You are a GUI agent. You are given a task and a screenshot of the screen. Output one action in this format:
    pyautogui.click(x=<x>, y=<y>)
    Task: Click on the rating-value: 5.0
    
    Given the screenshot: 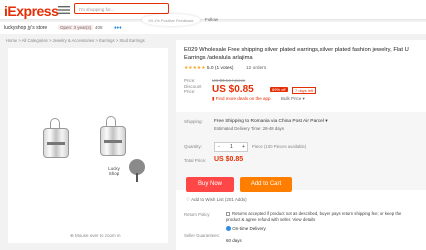 What is the action you would take?
    pyautogui.click(x=210, y=68)
    